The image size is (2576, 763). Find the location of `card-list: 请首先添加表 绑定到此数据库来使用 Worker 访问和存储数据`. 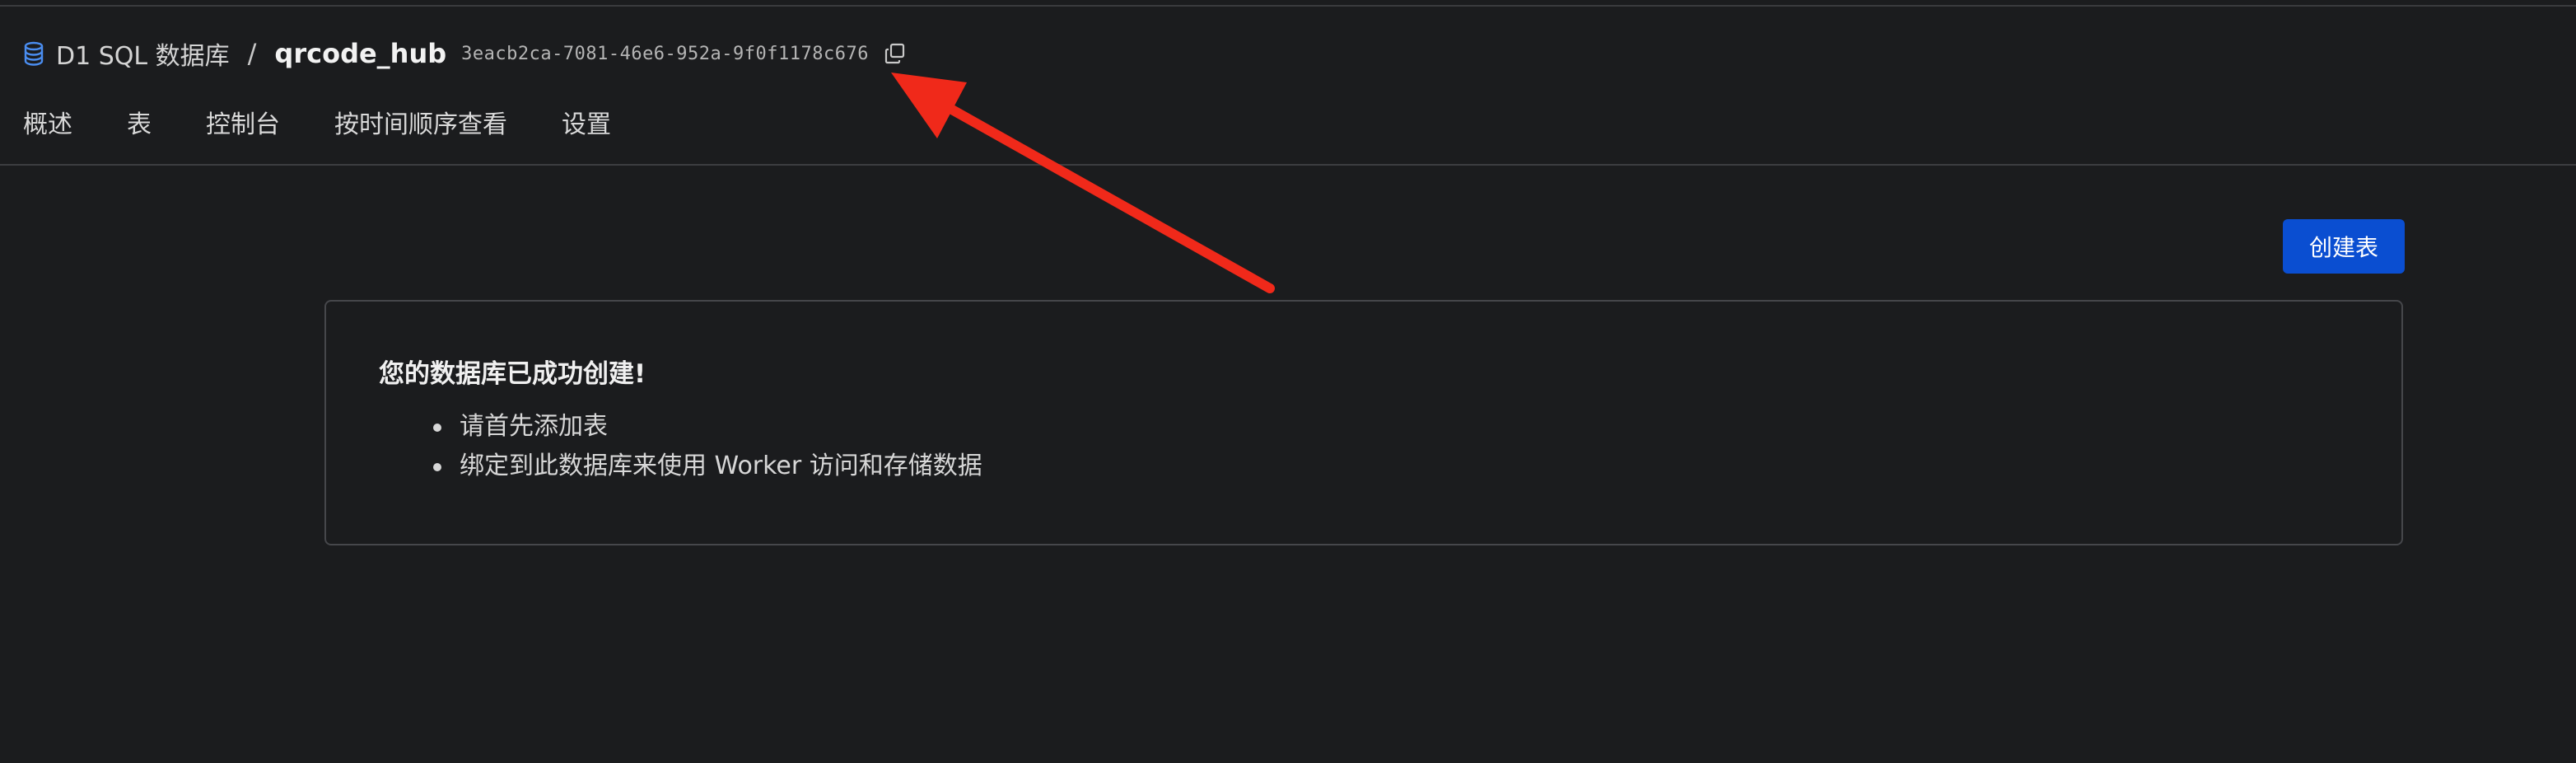

card-list: 请首先添加表 绑定到此数据库来使用 Worker 访问和存储数据 is located at coordinates (680, 446).